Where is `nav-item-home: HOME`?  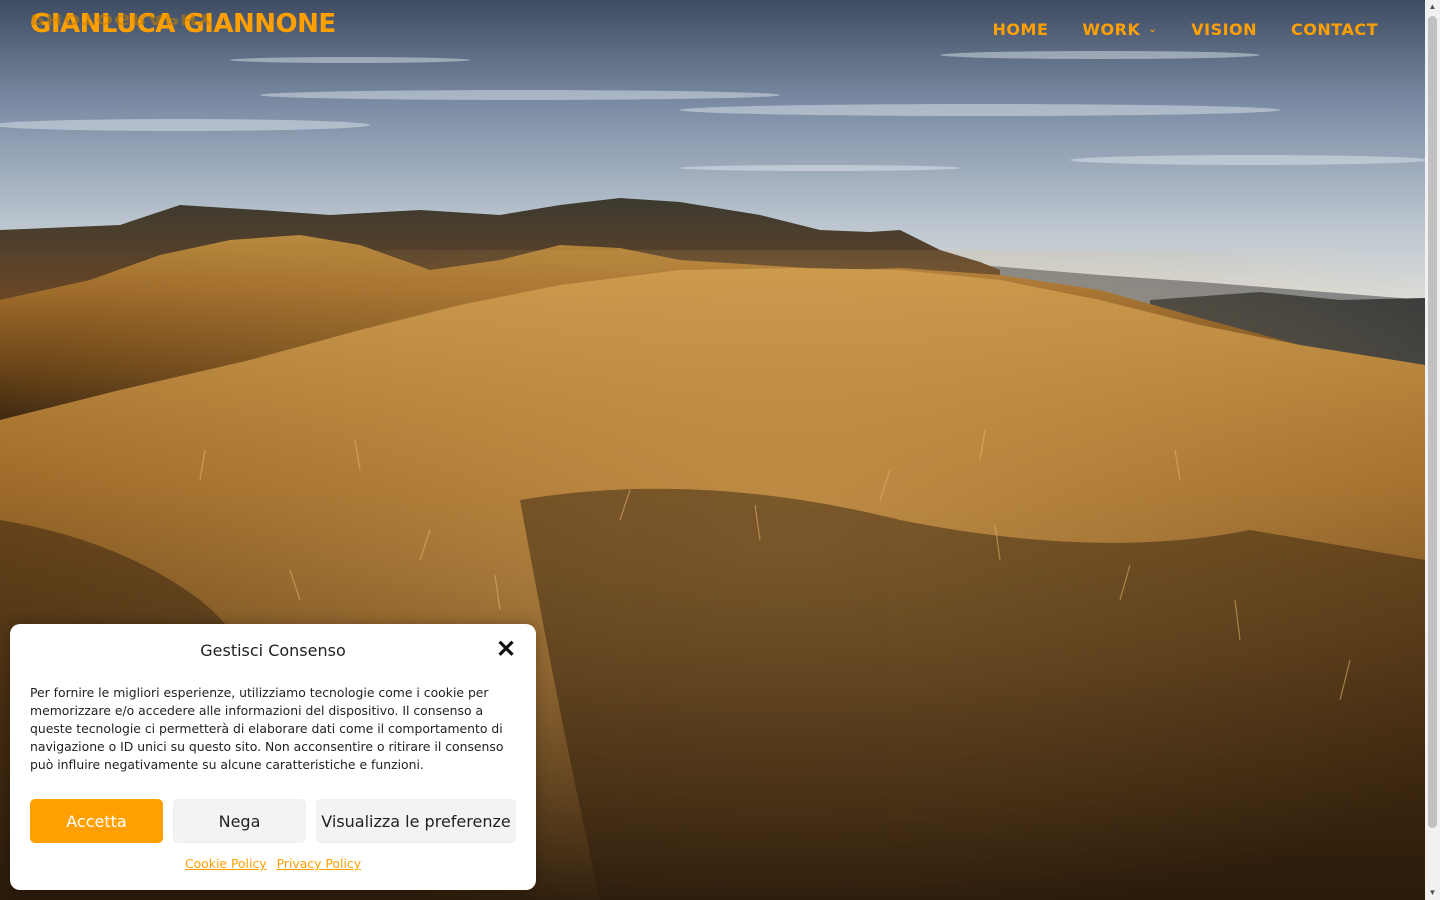
nav-item-home: HOME is located at coordinates (1021, 29).